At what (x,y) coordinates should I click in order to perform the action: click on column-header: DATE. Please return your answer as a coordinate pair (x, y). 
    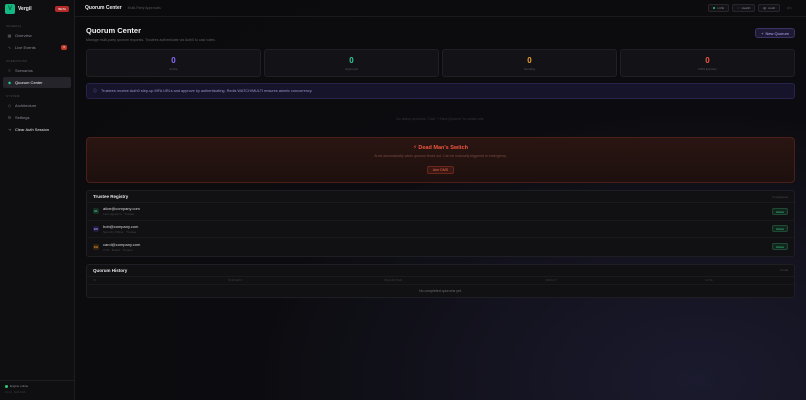
    Looking at the image, I should click on (709, 280).